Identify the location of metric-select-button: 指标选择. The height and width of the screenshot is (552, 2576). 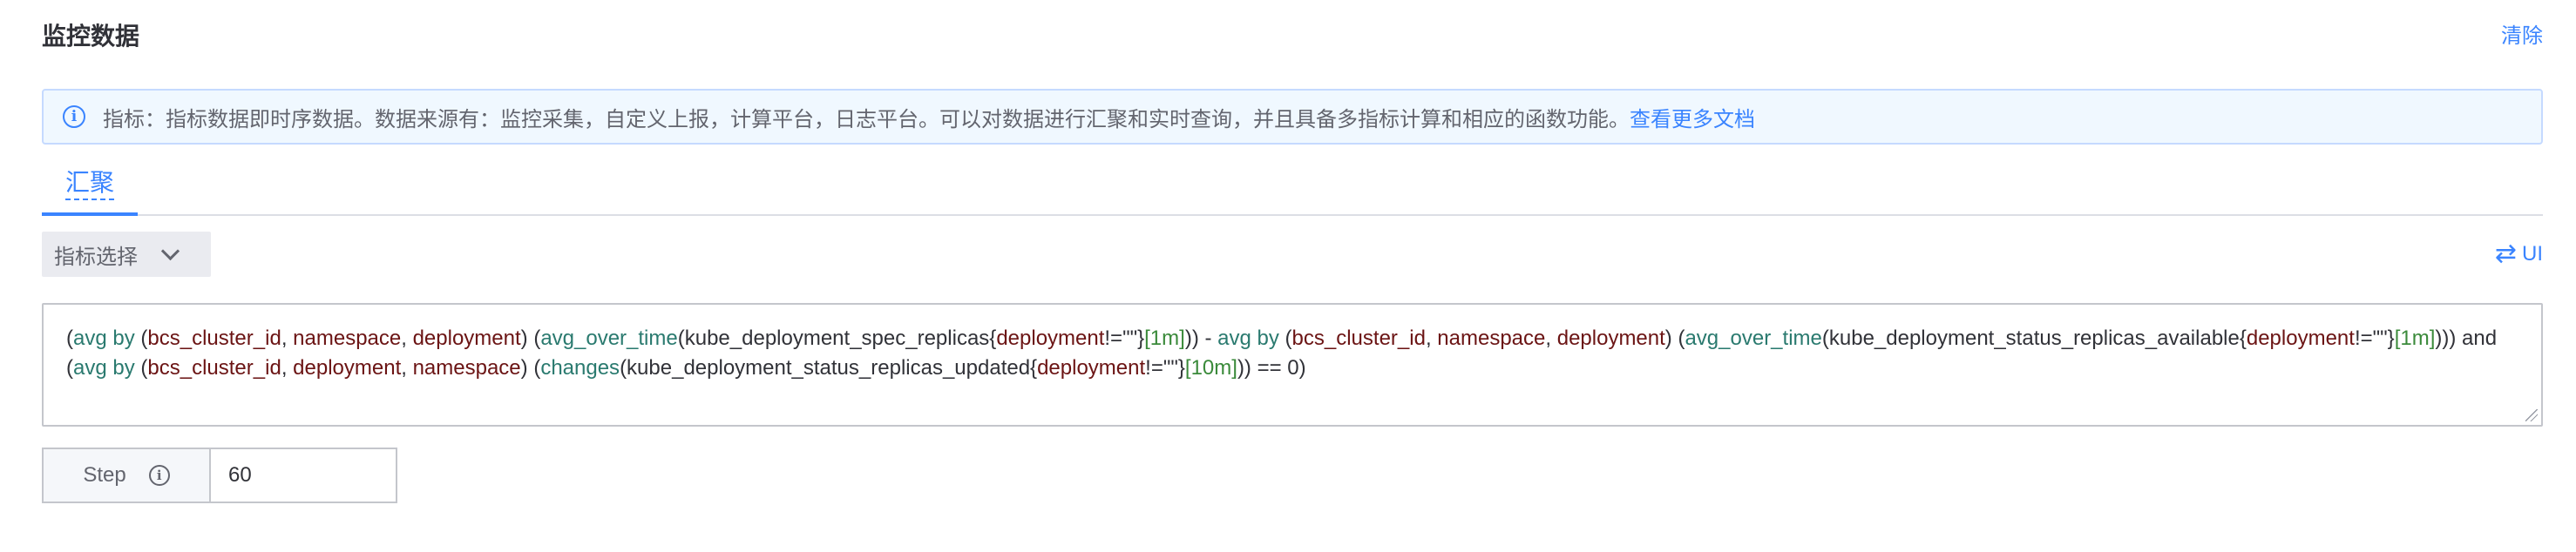
(127, 255).